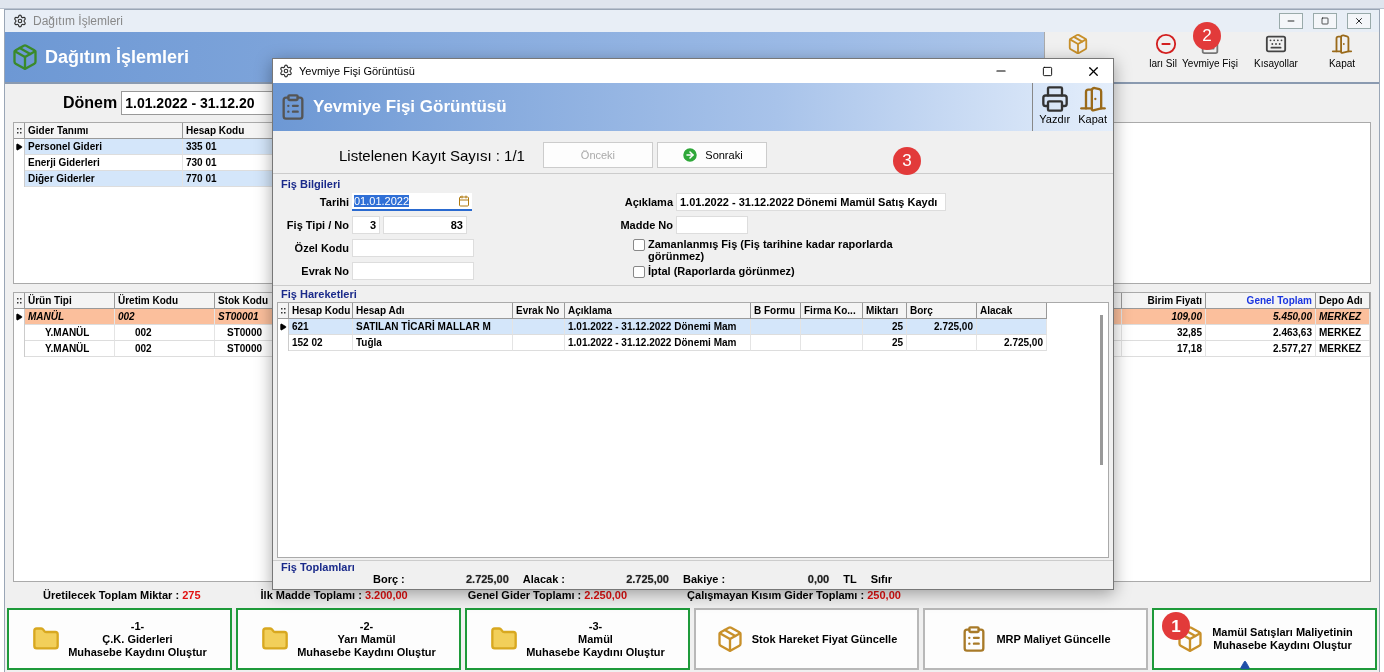  I want to click on close-icon, so click(1359, 21).